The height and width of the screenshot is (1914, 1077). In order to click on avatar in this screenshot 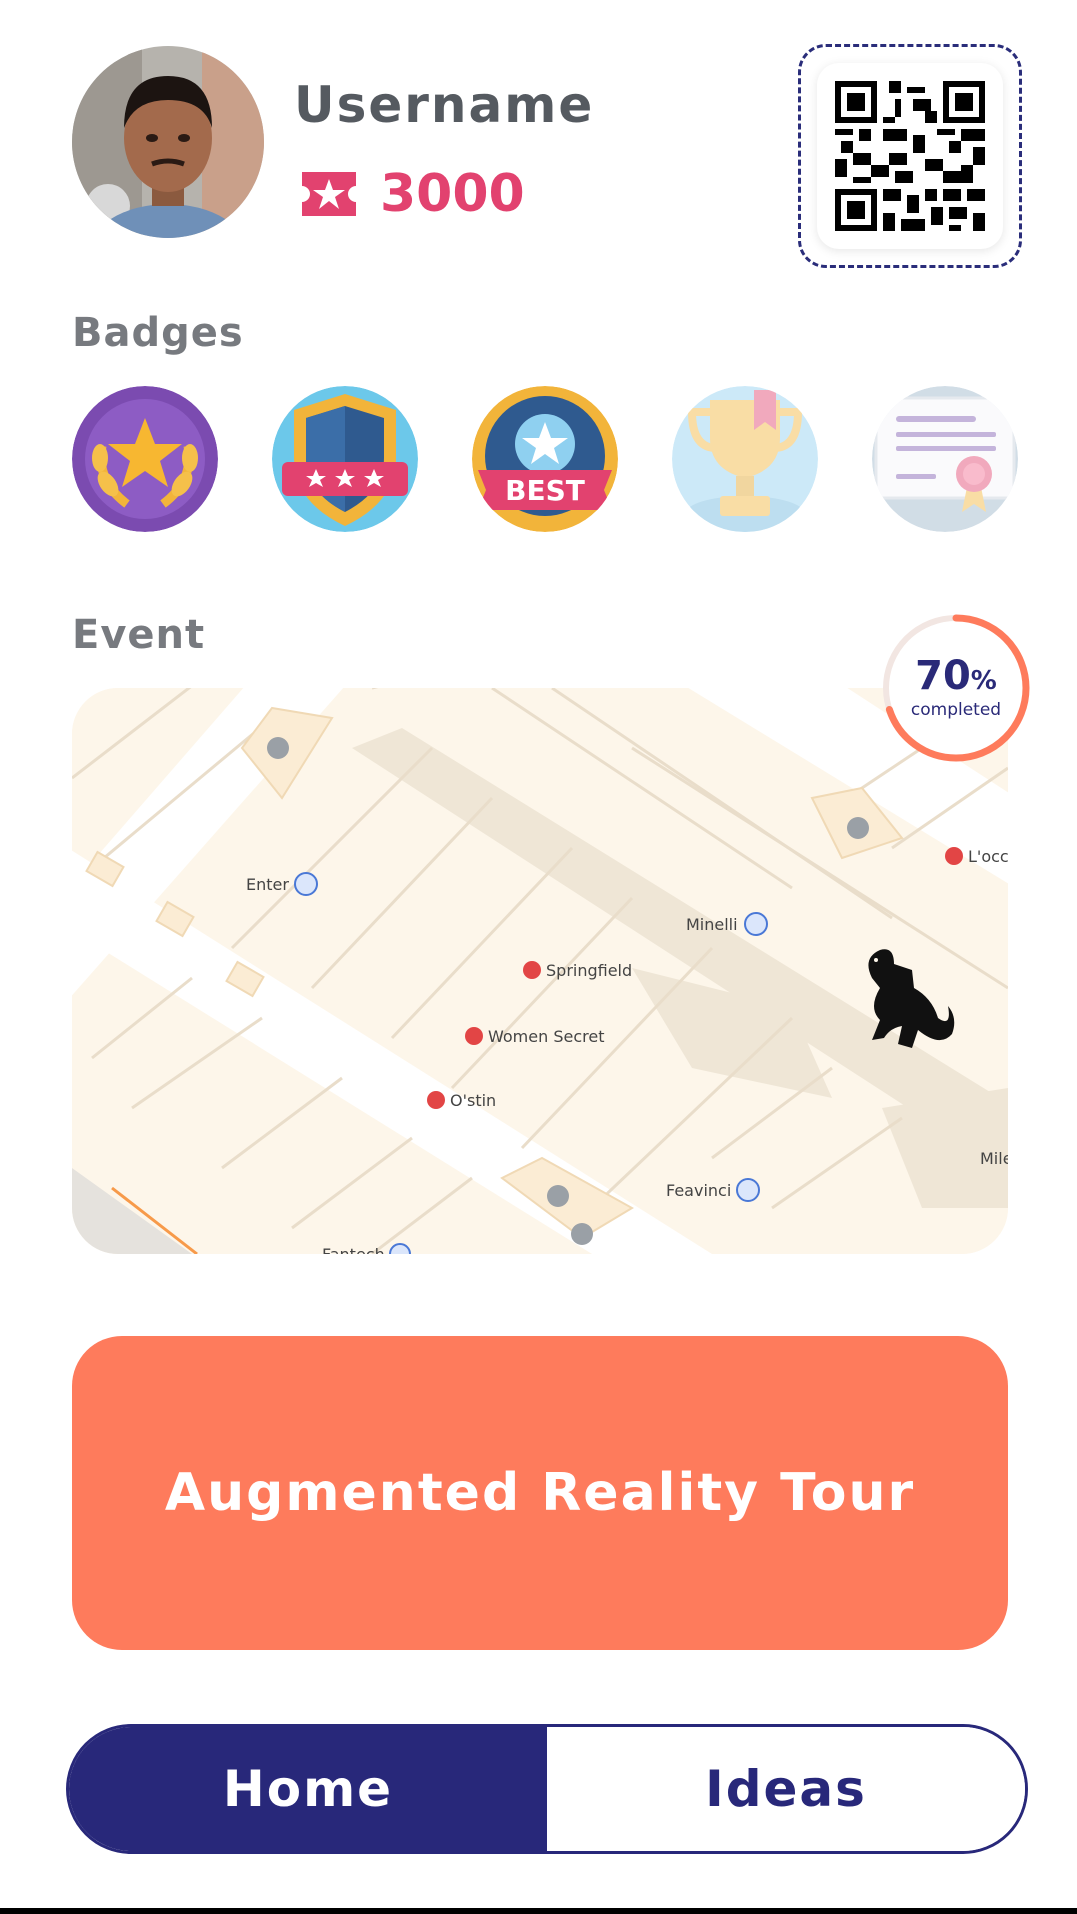, I will do `click(168, 142)`.